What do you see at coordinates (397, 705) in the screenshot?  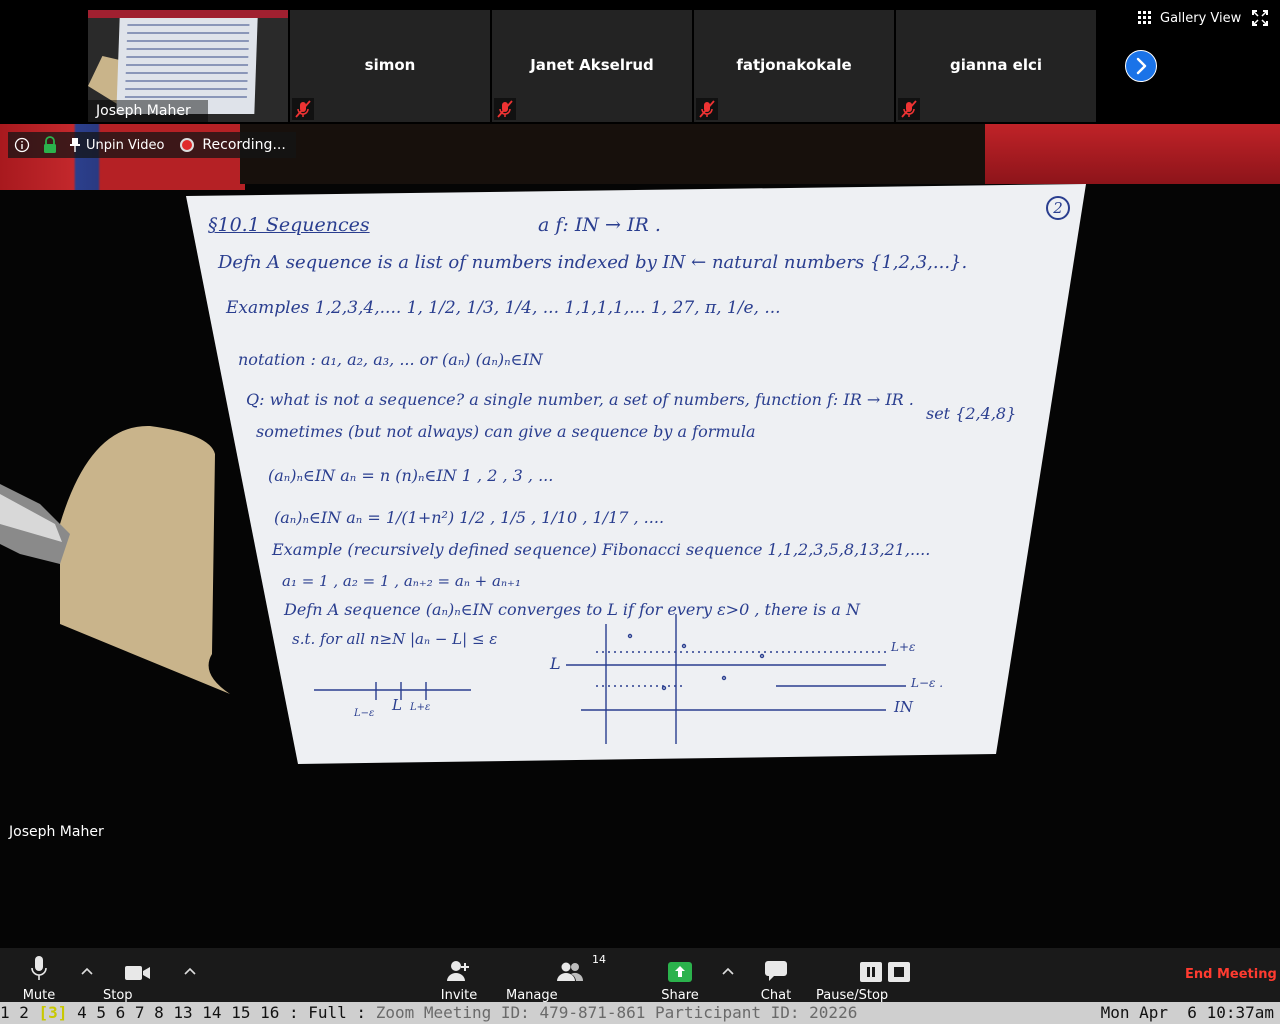 I see `numberline-label: L` at bounding box center [397, 705].